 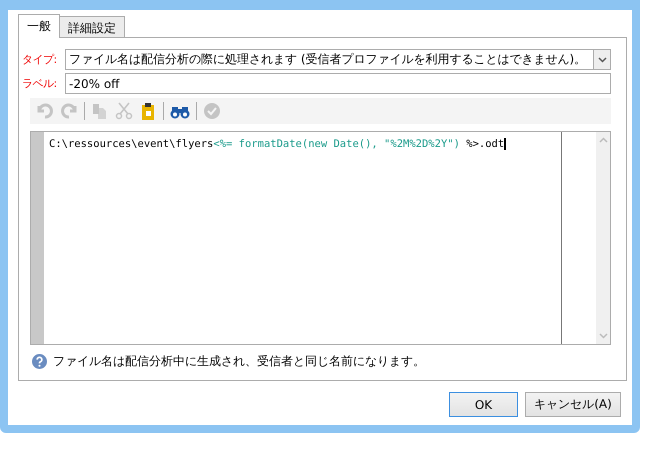 What do you see at coordinates (148, 111) in the screenshot?
I see `clipboard-icon` at bounding box center [148, 111].